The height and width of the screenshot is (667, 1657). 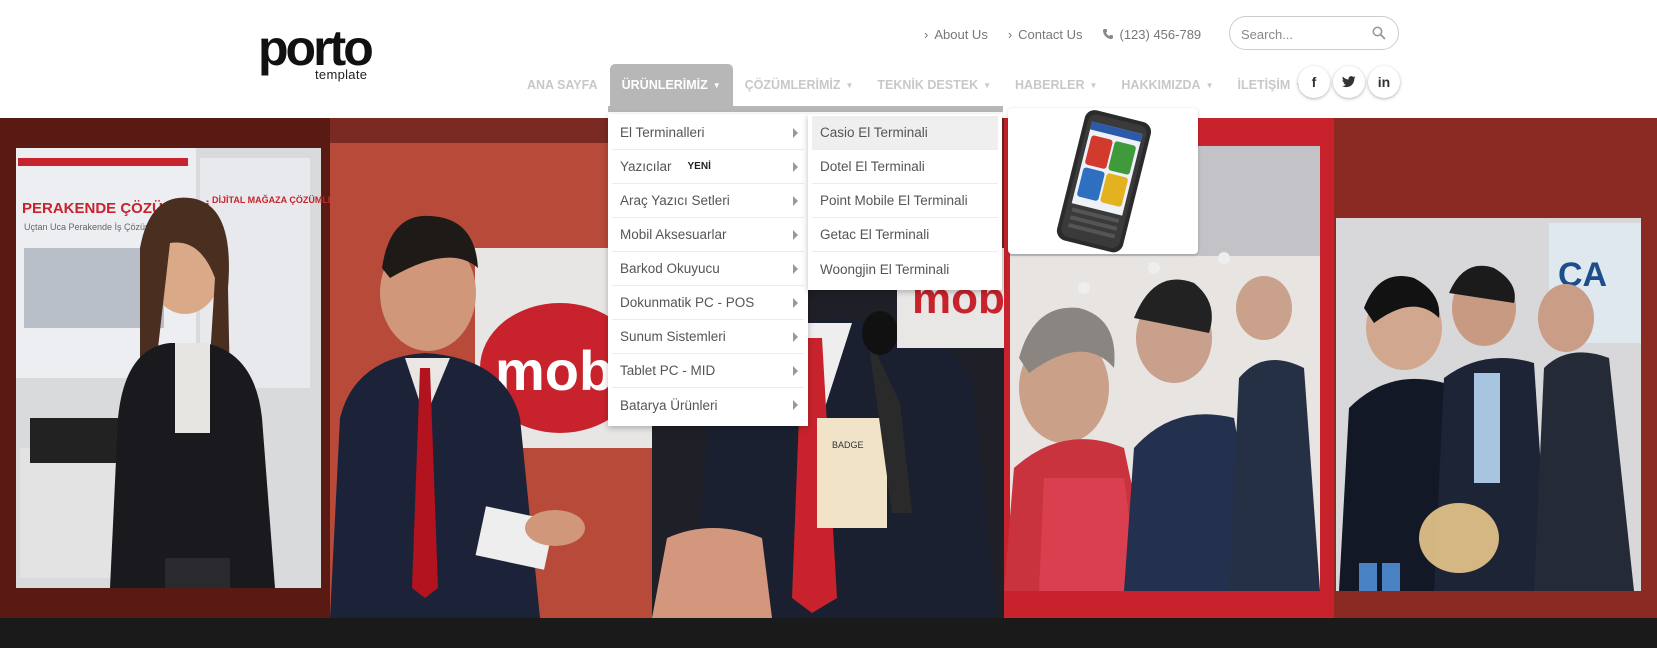 I want to click on menu-item-arac-yazici-setleri: Araç Yazıcı Setleri, so click(x=708, y=201).